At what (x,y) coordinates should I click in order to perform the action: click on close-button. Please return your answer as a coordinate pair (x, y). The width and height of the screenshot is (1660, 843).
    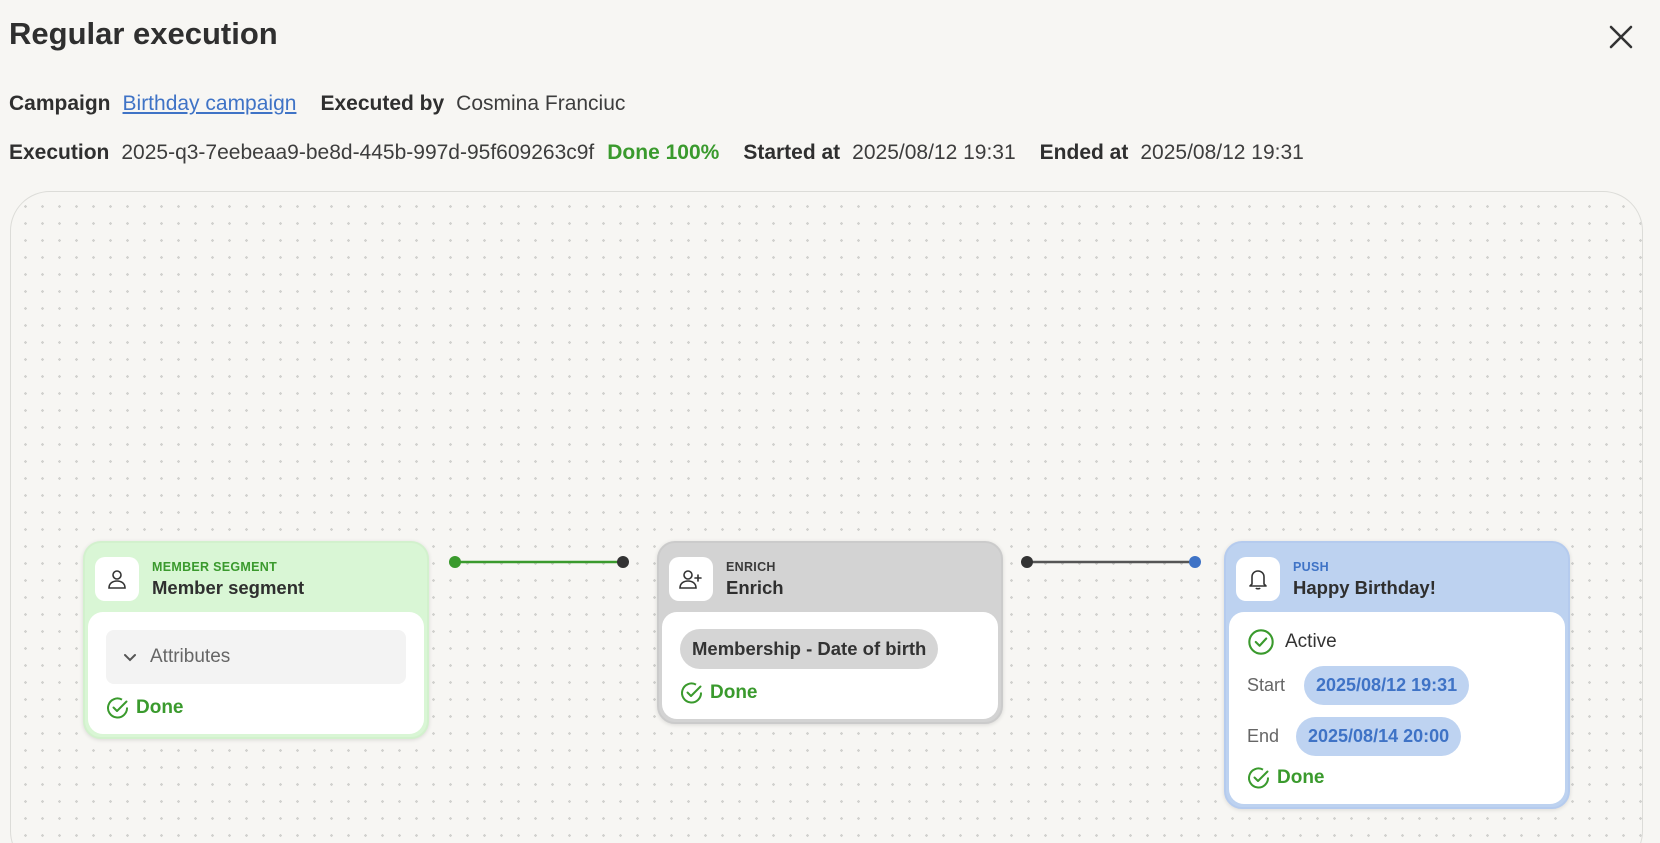
    Looking at the image, I should click on (1621, 37).